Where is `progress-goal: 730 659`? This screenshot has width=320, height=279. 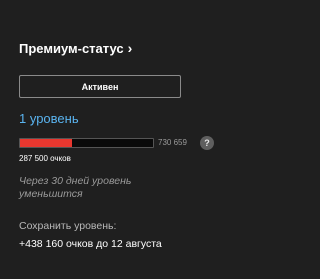
progress-goal: 730 659 is located at coordinates (172, 142).